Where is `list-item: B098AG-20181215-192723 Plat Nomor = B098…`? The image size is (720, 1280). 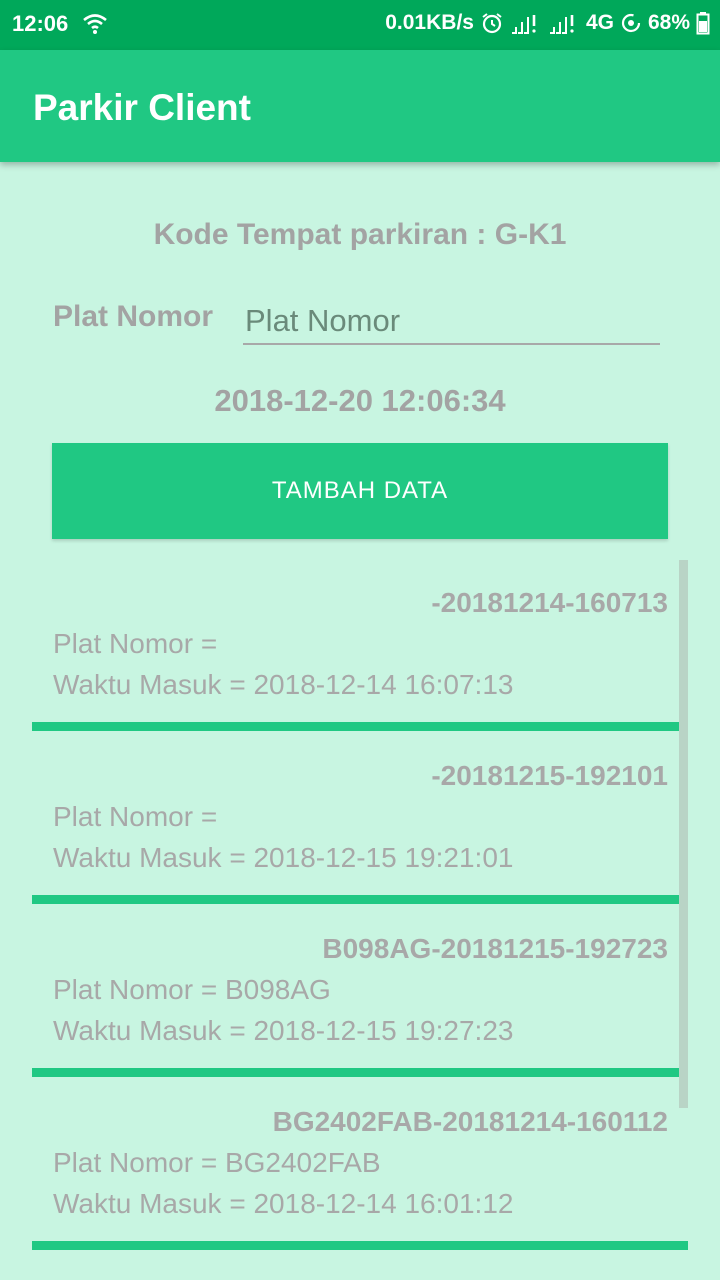 list-item: B098AG-20181215-192723 Plat Nomor = B098… is located at coordinates (360, 992).